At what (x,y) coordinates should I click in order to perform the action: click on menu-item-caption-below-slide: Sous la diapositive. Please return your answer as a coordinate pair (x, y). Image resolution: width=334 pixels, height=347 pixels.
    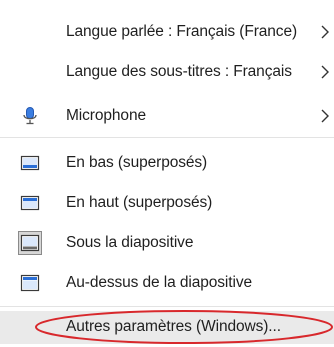
    Looking at the image, I should click on (167, 243).